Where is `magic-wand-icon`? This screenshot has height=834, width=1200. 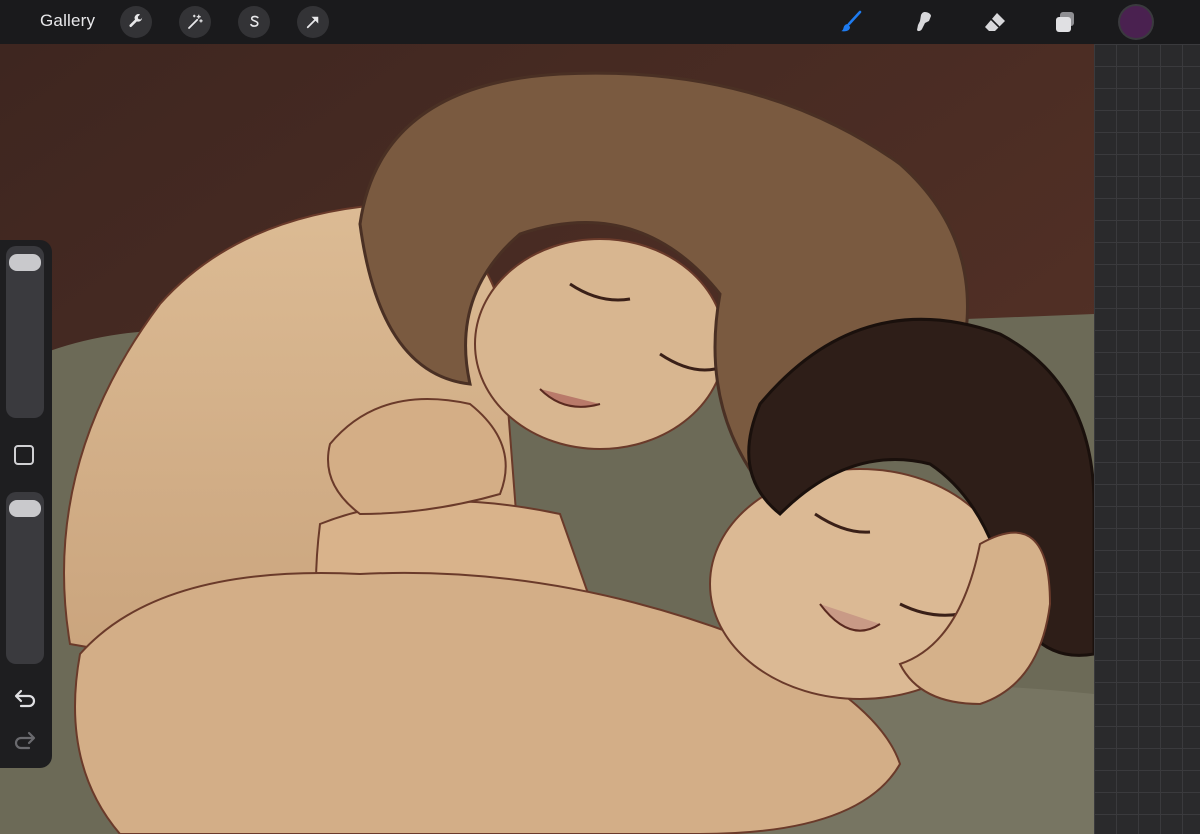 magic-wand-icon is located at coordinates (195, 21).